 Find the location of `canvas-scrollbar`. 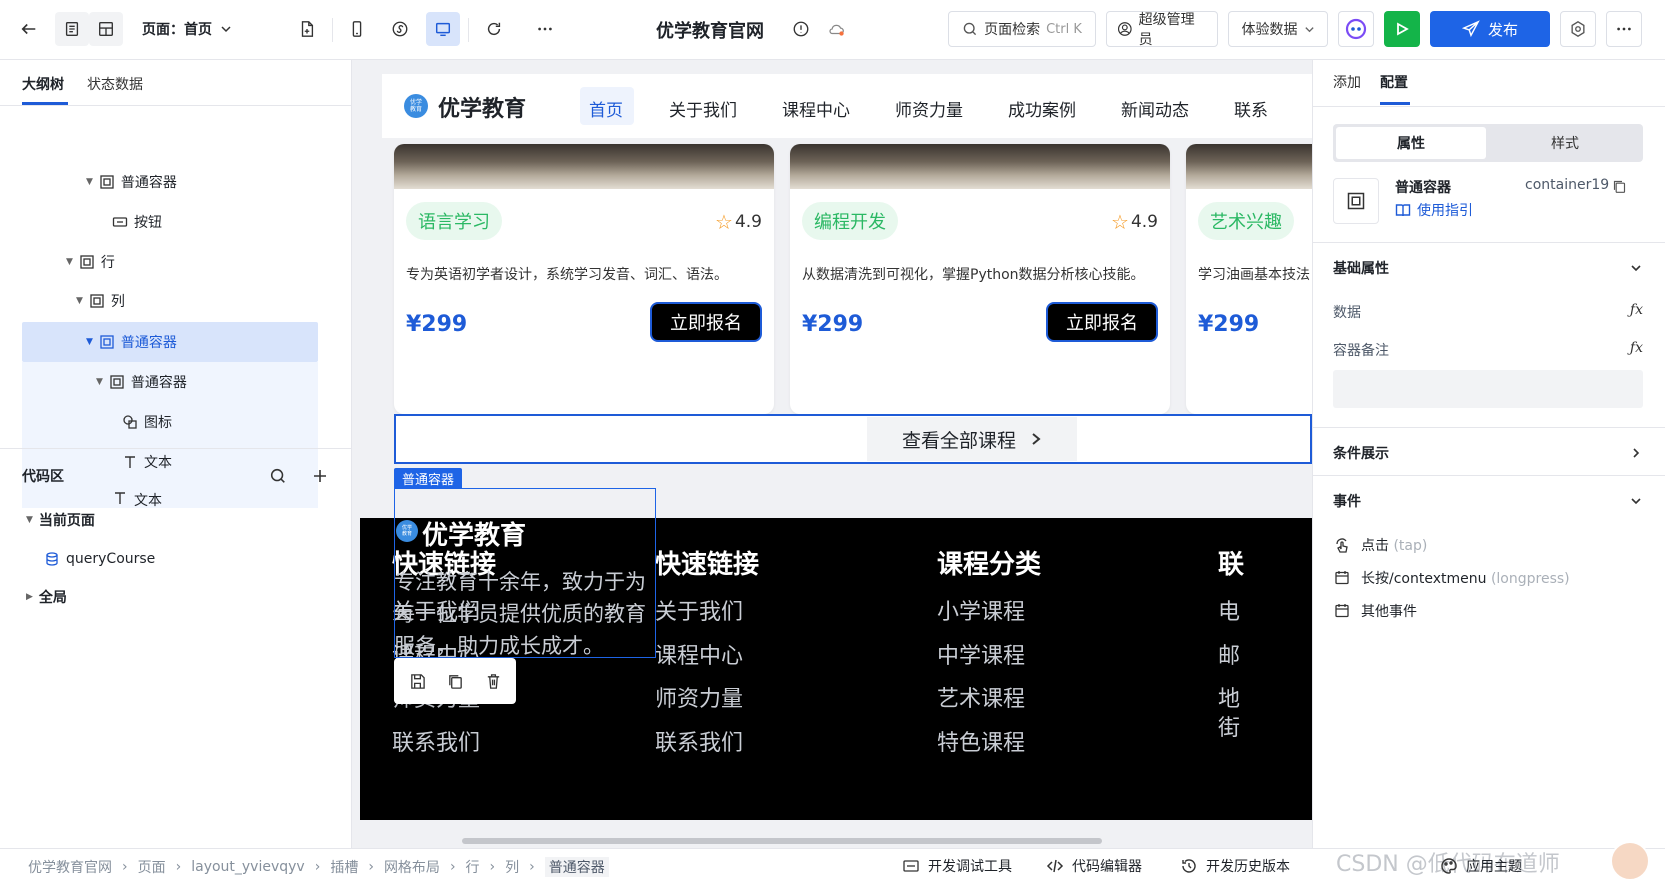

canvas-scrollbar is located at coordinates (782, 841).